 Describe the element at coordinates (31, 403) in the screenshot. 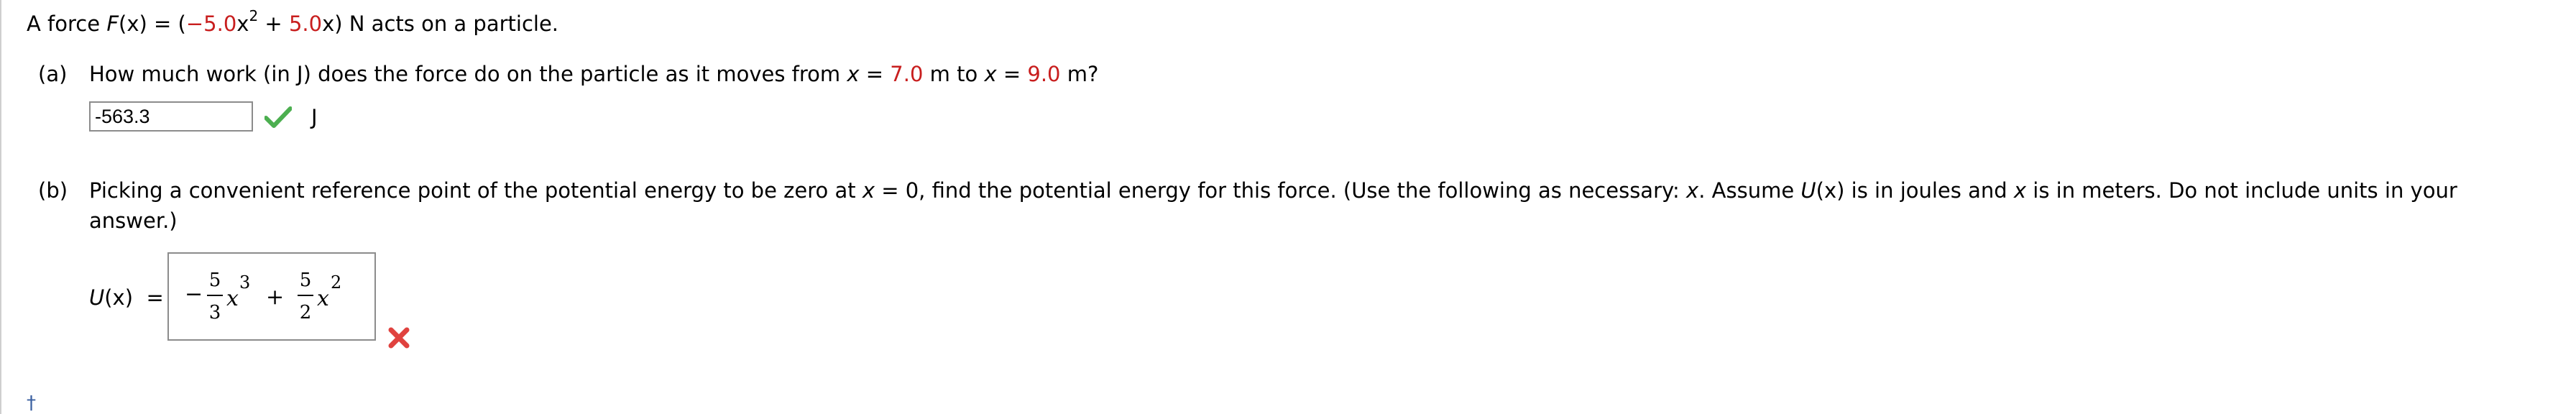

I see `footnote-dagger: †` at that location.